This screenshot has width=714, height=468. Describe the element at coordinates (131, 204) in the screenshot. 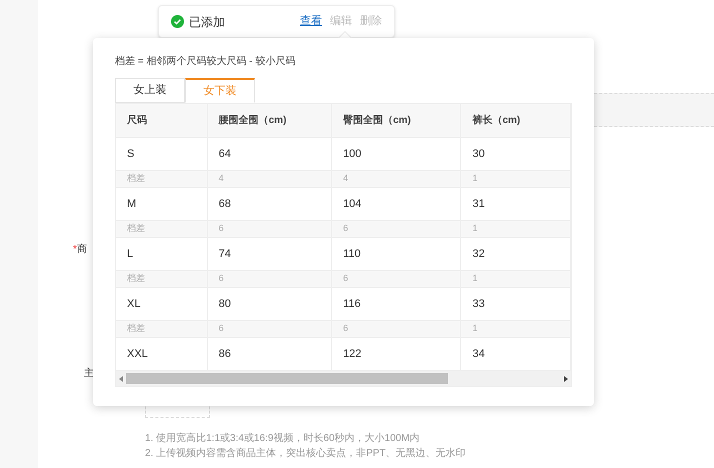

I see `table-cell-text: M` at that location.